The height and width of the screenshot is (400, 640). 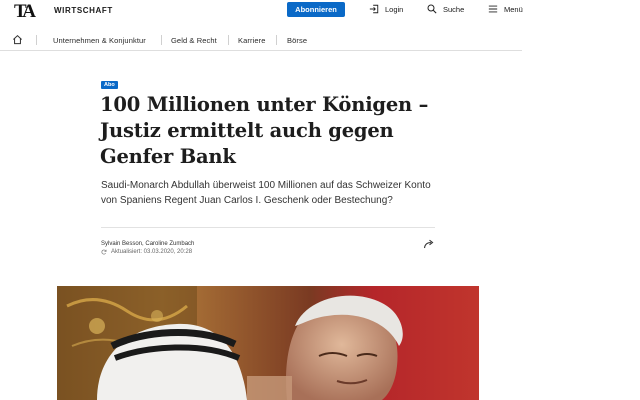 I want to click on share-icon, so click(x=429, y=244).